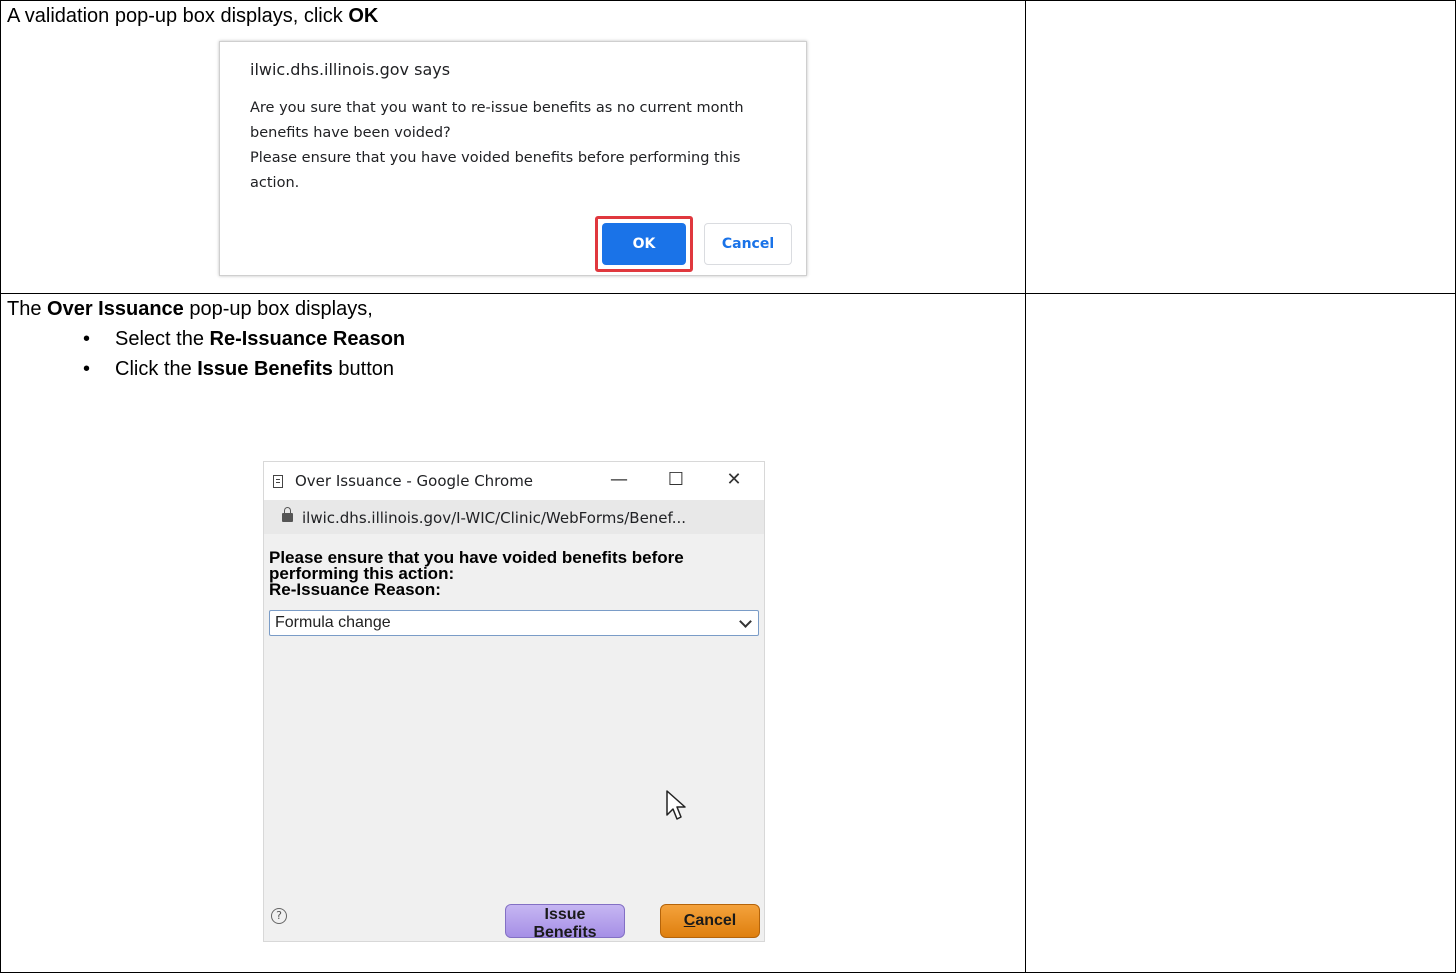  What do you see at coordinates (689, 920) in the screenshot?
I see `cancel-accesskey: C` at bounding box center [689, 920].